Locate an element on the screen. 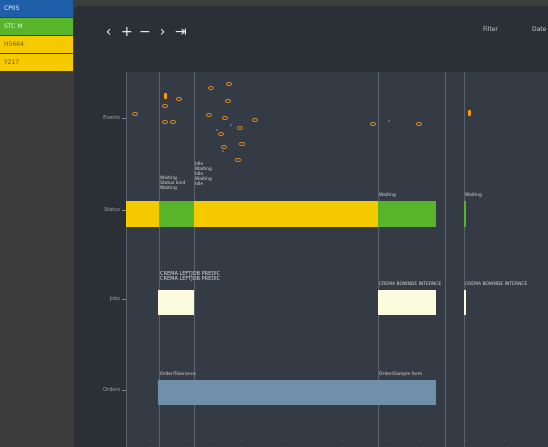  legend-item-h5664: H5664 is located at coordinates (36, 44).